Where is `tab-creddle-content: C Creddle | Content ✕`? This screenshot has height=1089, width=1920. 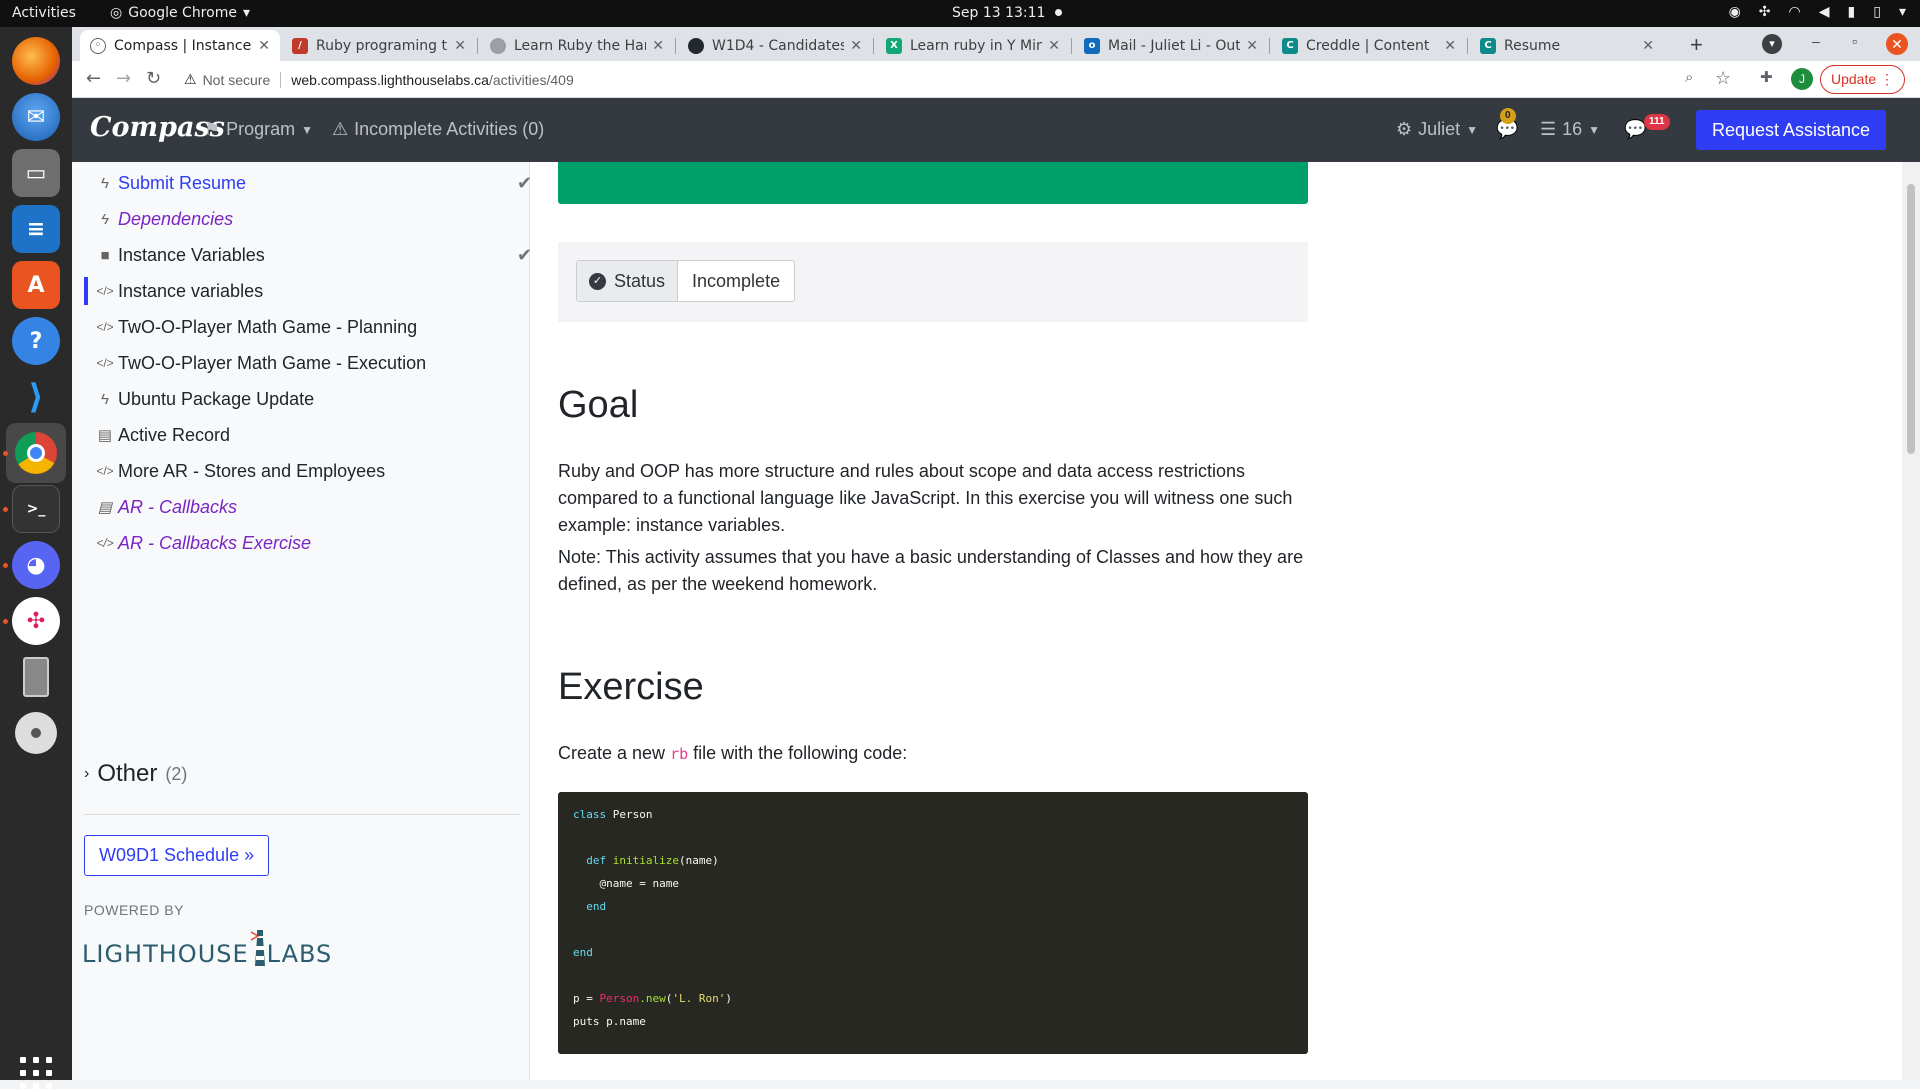
tab-creddle-content: C Creddle | Content ✕ is located at coordinates (1369, 45).